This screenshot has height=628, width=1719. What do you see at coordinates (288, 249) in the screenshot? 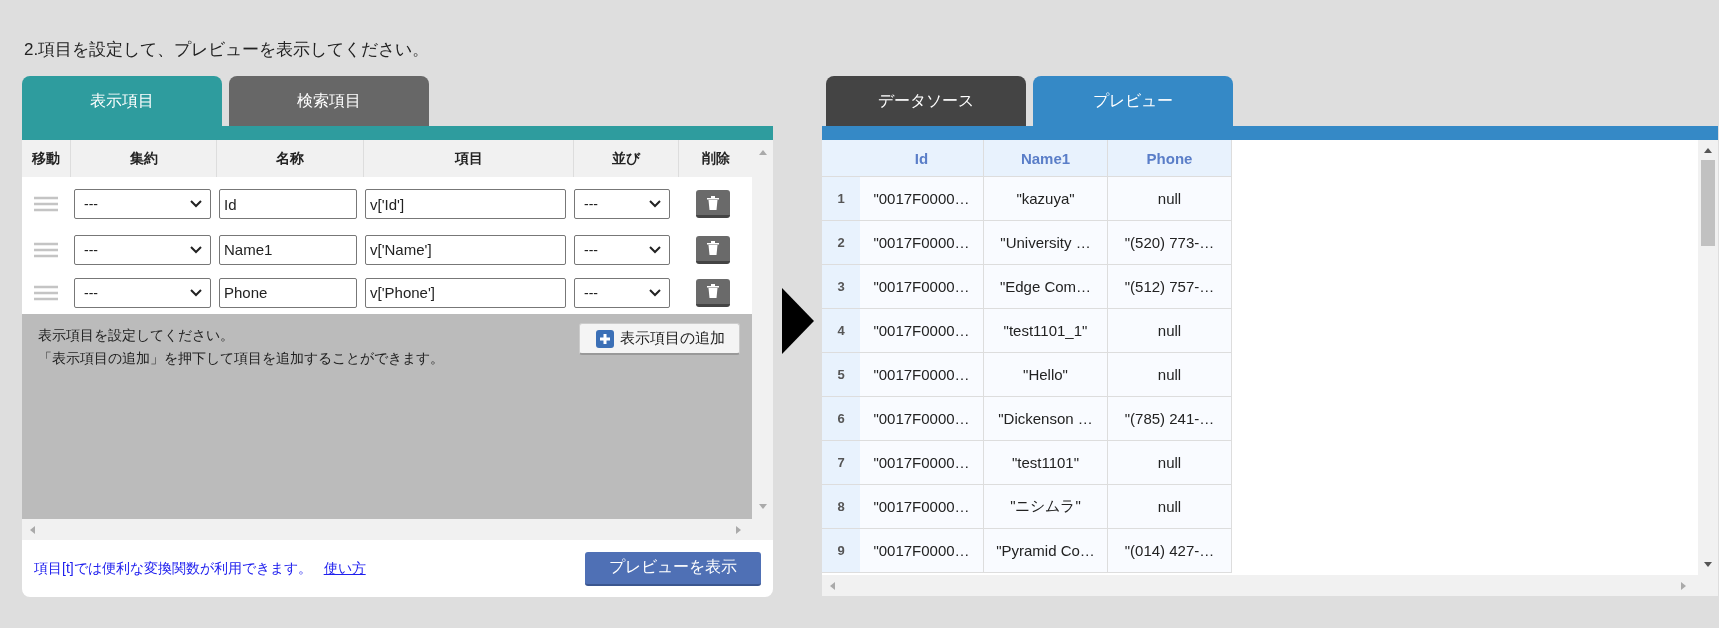
I see `input-field: Name1` at bounding box center [288, 249].